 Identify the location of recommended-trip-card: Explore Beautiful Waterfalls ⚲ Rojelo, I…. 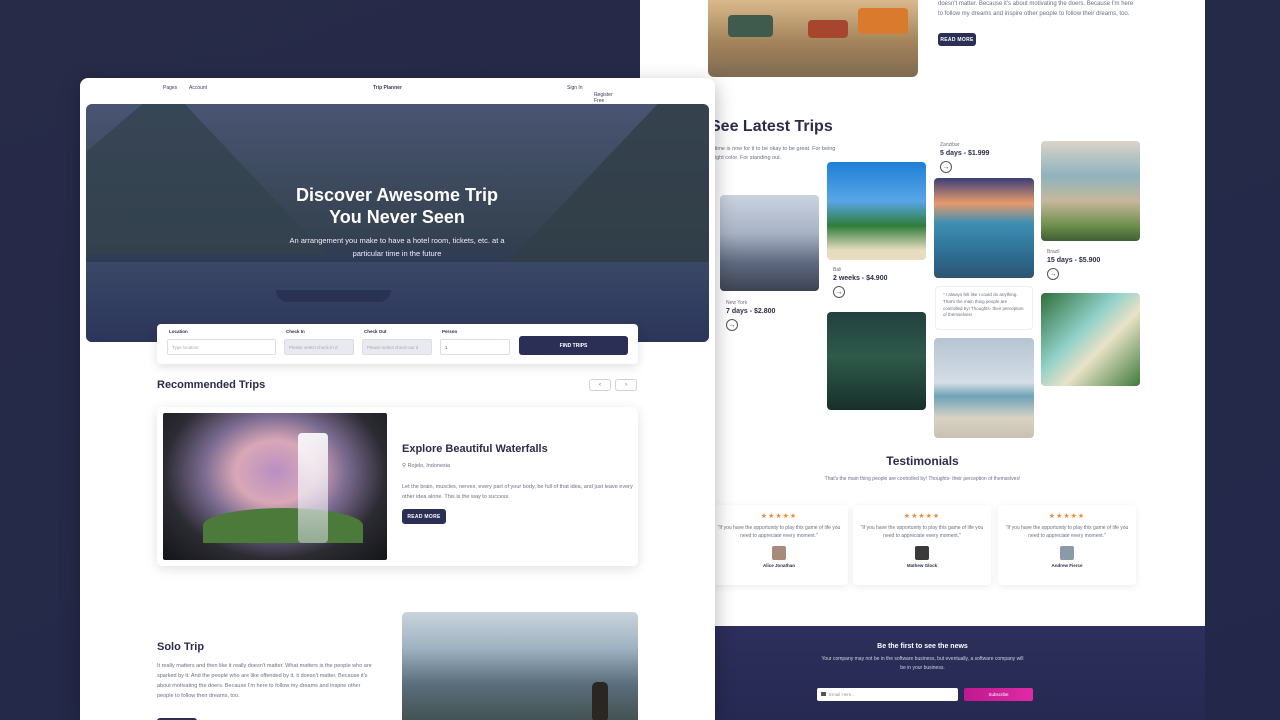
(397, 486).